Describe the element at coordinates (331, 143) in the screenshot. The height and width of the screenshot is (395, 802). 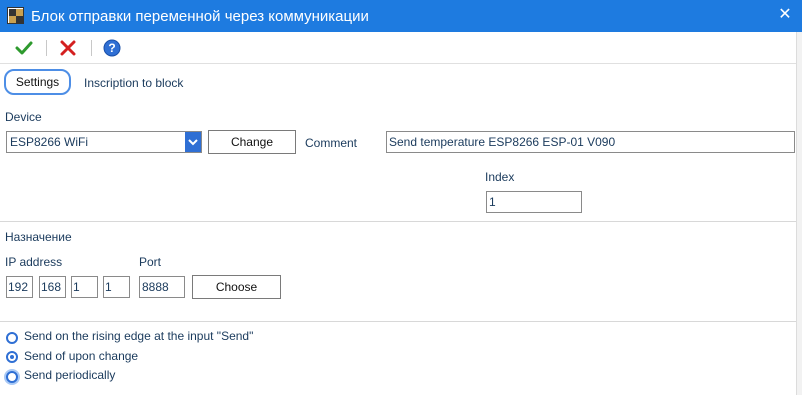
I see `comment-label: Comment` at that location.